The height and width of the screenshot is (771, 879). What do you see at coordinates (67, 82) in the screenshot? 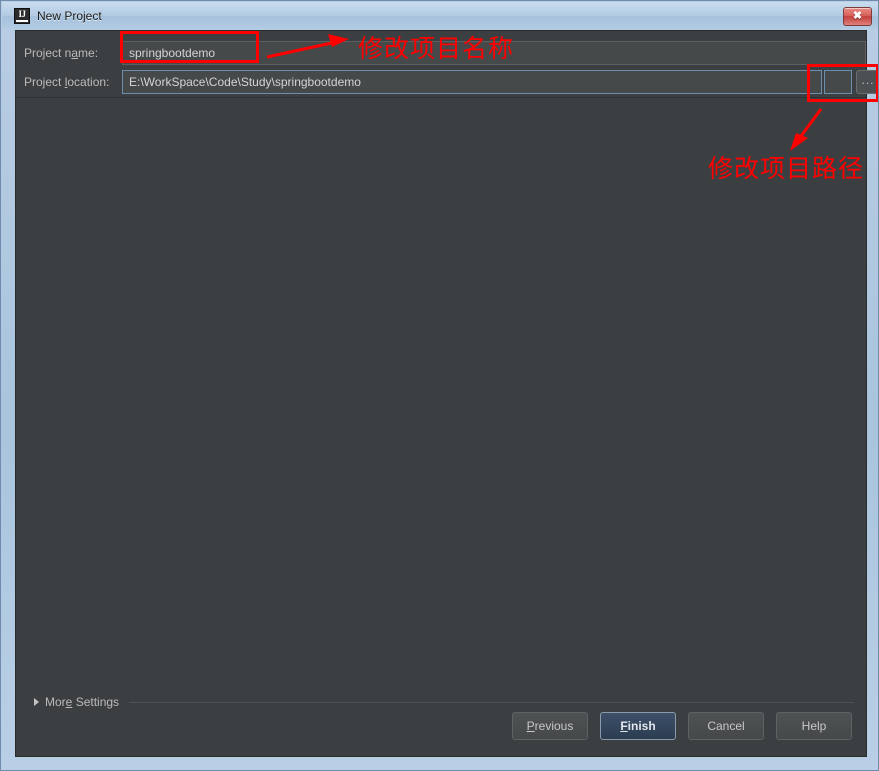
I see `project-location-label: Project location:` at bounding box center [67, 82].